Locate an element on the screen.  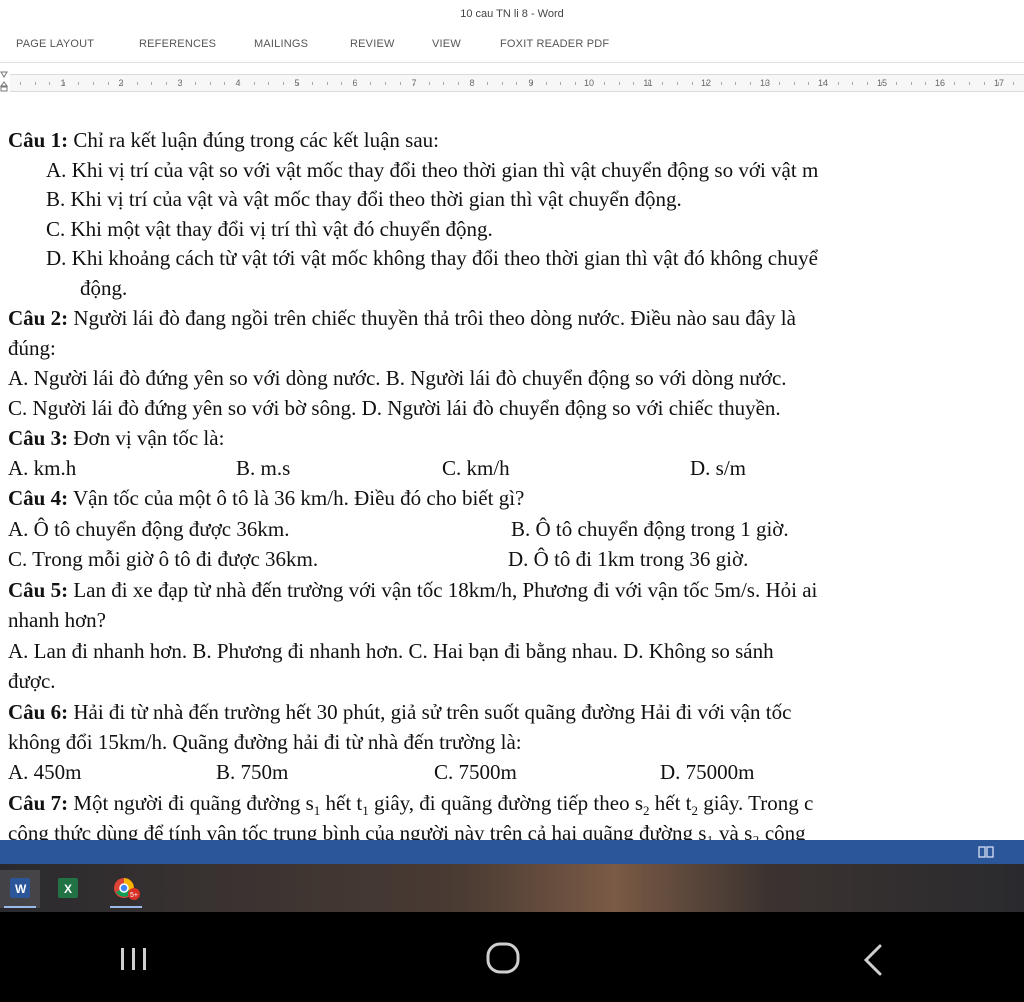
home-icon is located at coordinates (502, 960).